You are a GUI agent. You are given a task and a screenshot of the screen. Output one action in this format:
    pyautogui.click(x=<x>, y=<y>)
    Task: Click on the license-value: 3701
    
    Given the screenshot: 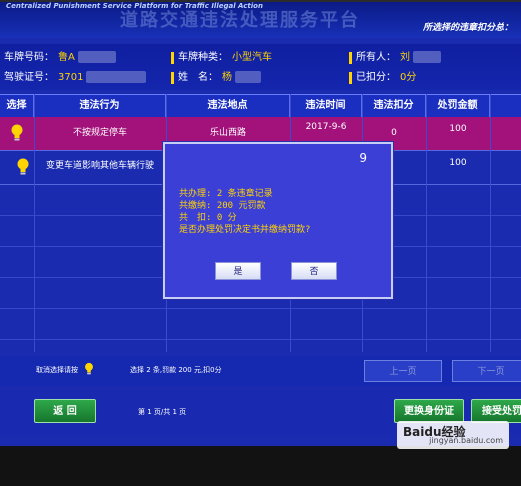 What is the action you would take?
    pyautogui.click(x=71, y=77)
    